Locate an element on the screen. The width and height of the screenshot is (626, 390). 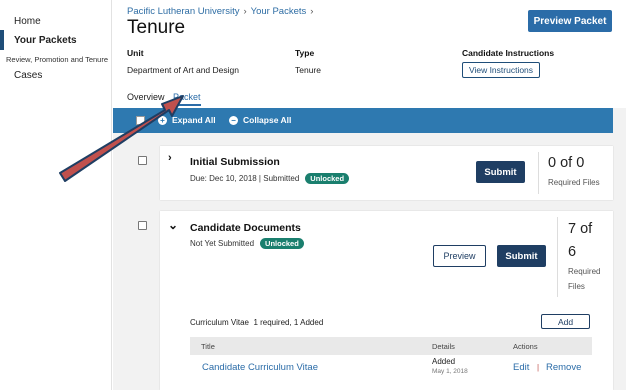
annotation-arrow-icon is located at coordinates (121, 138).